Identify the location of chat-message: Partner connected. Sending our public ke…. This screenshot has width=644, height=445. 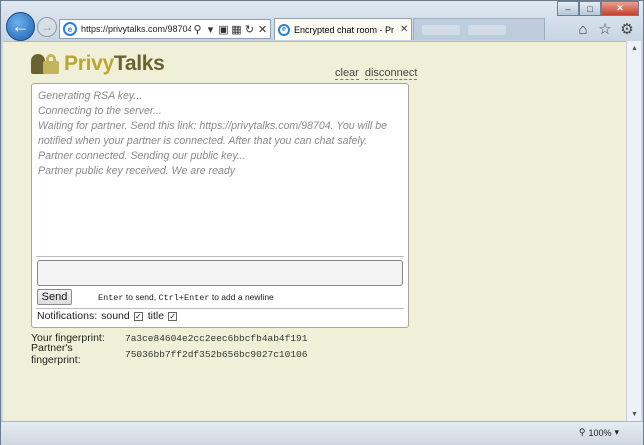
(142, 156).